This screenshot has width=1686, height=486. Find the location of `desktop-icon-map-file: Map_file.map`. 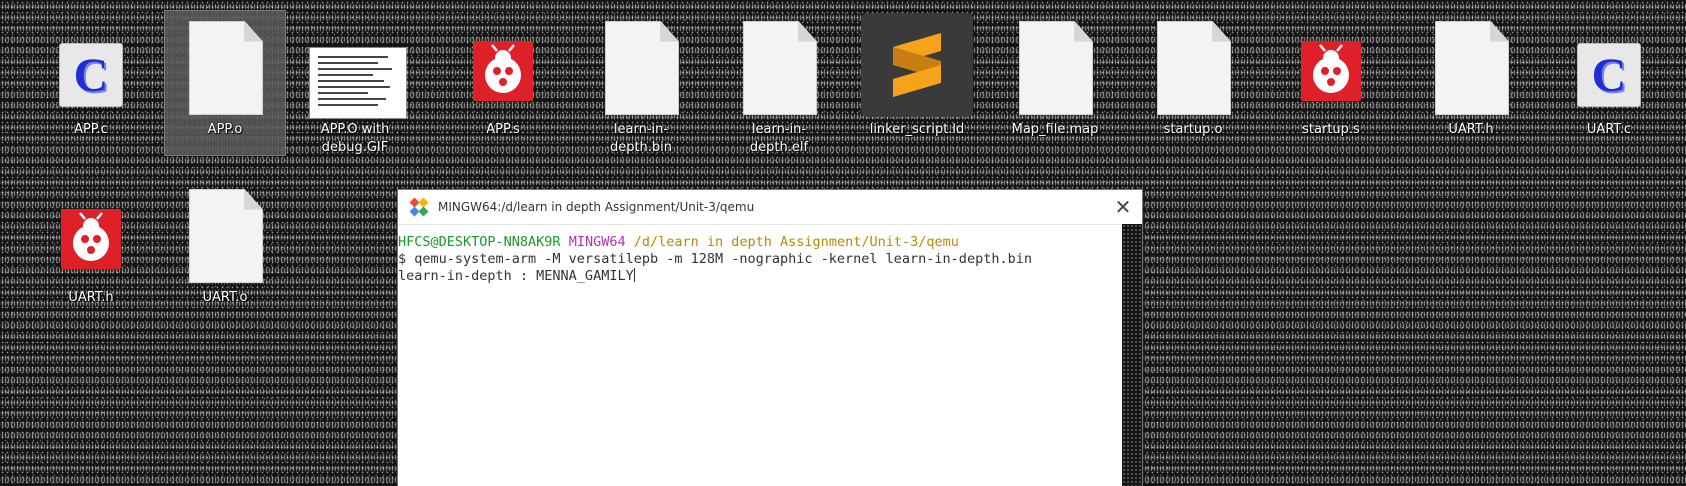

desktop-icon-map-file: Map_file.map is located at coordinates (1055, 77).